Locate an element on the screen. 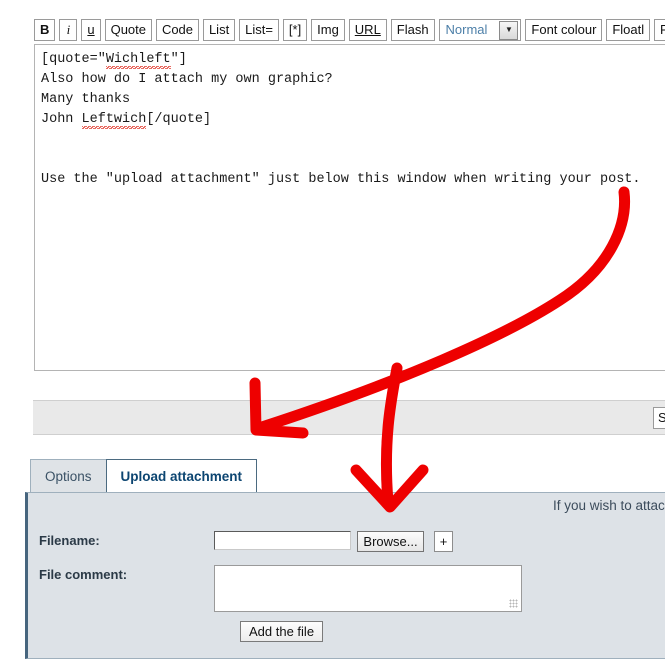 The width and height of the screenshot is (665, 659). file-comment-textarea is located at coordinates (368, 588).